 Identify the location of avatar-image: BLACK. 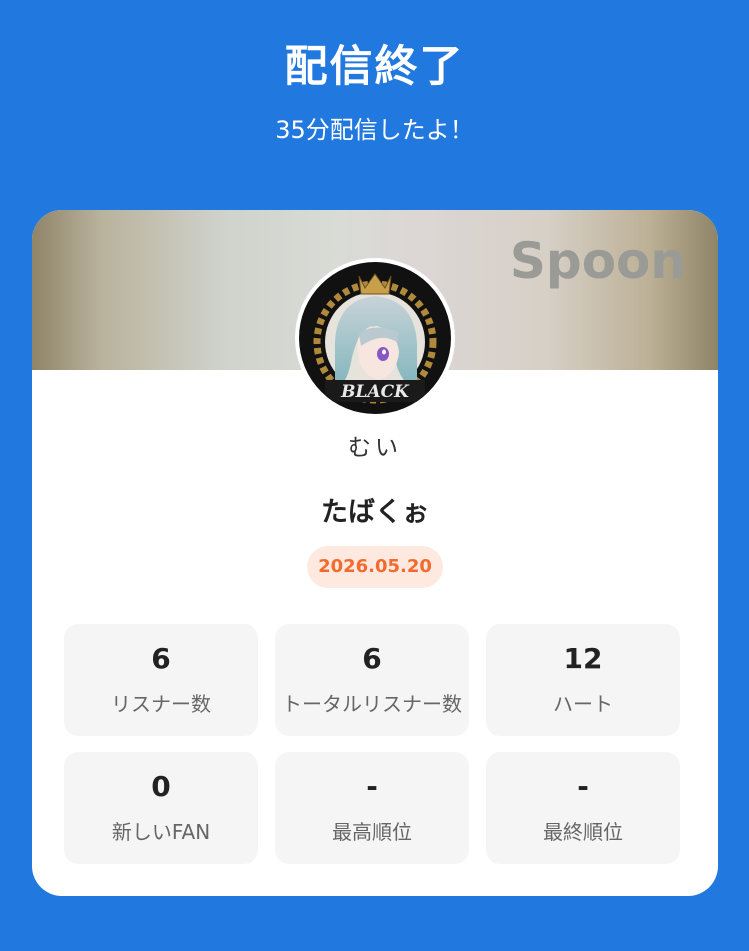
(375, 338).